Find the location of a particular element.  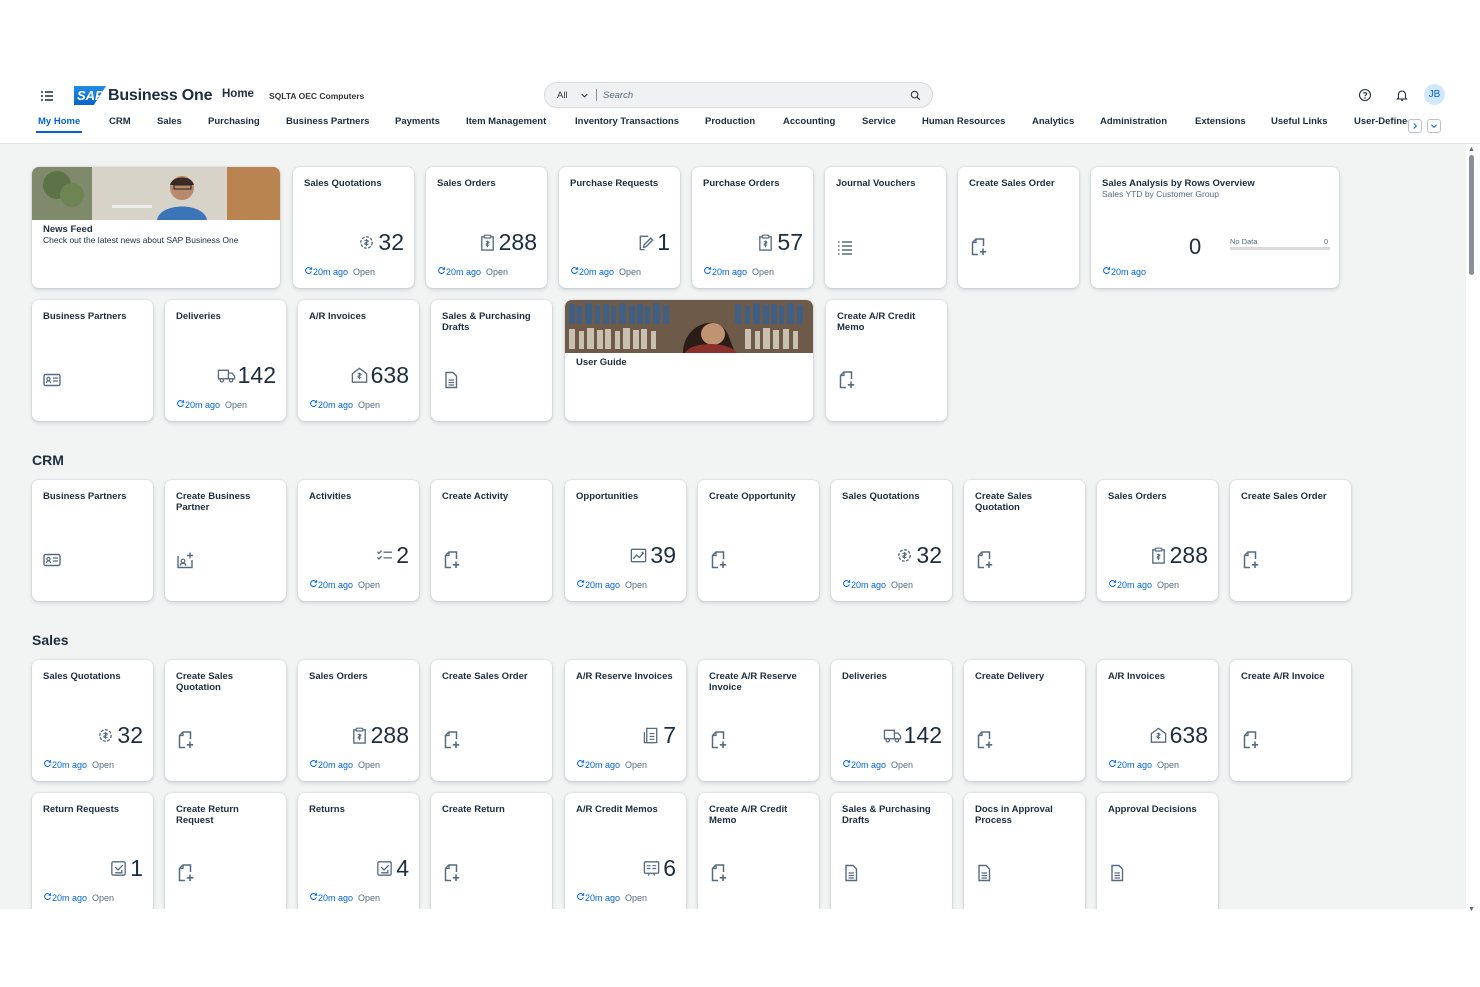

kpi-value: 32 is located at coordinates (929, 555).